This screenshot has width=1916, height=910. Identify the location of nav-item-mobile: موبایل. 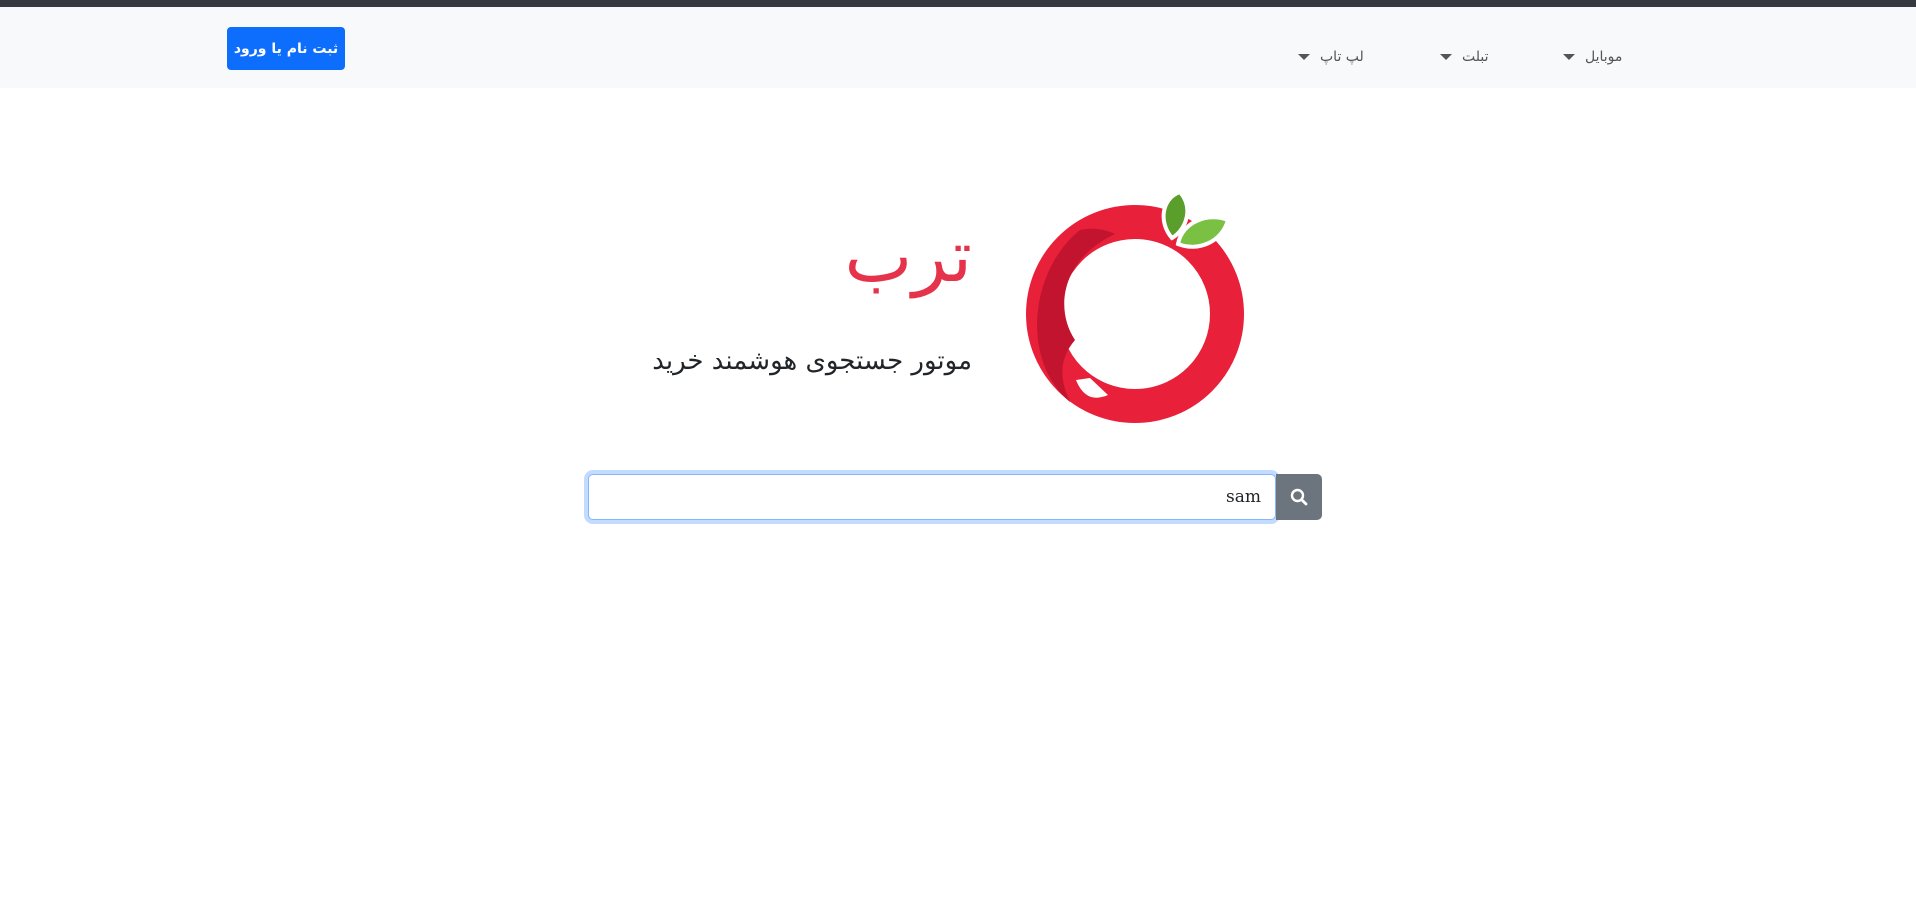
(1592, 57).